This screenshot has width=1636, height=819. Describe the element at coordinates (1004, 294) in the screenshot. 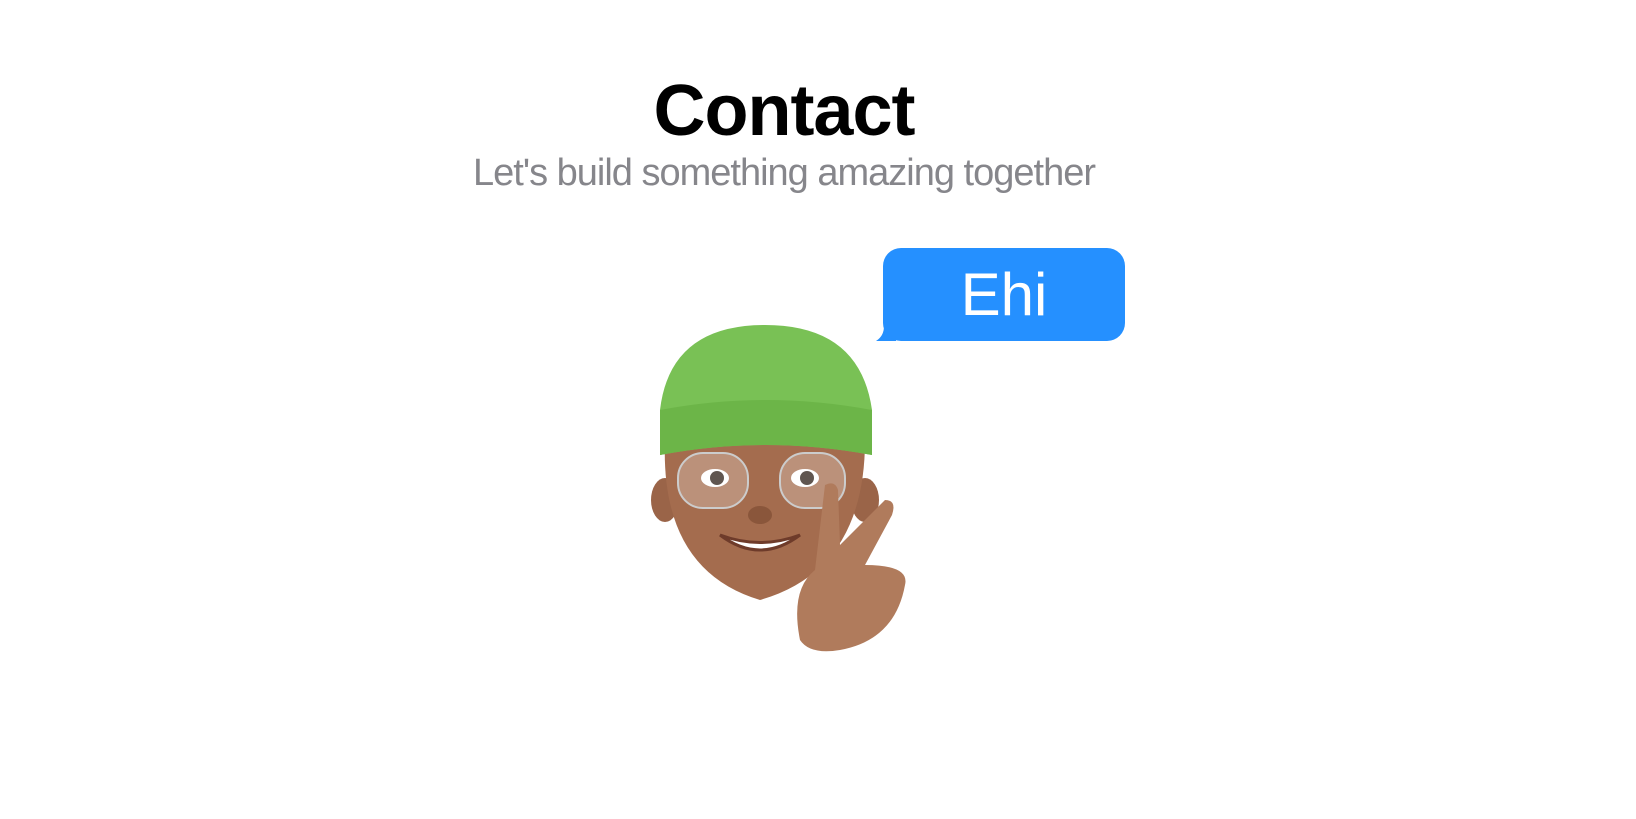

I see `message-text: Ehi` at that location.